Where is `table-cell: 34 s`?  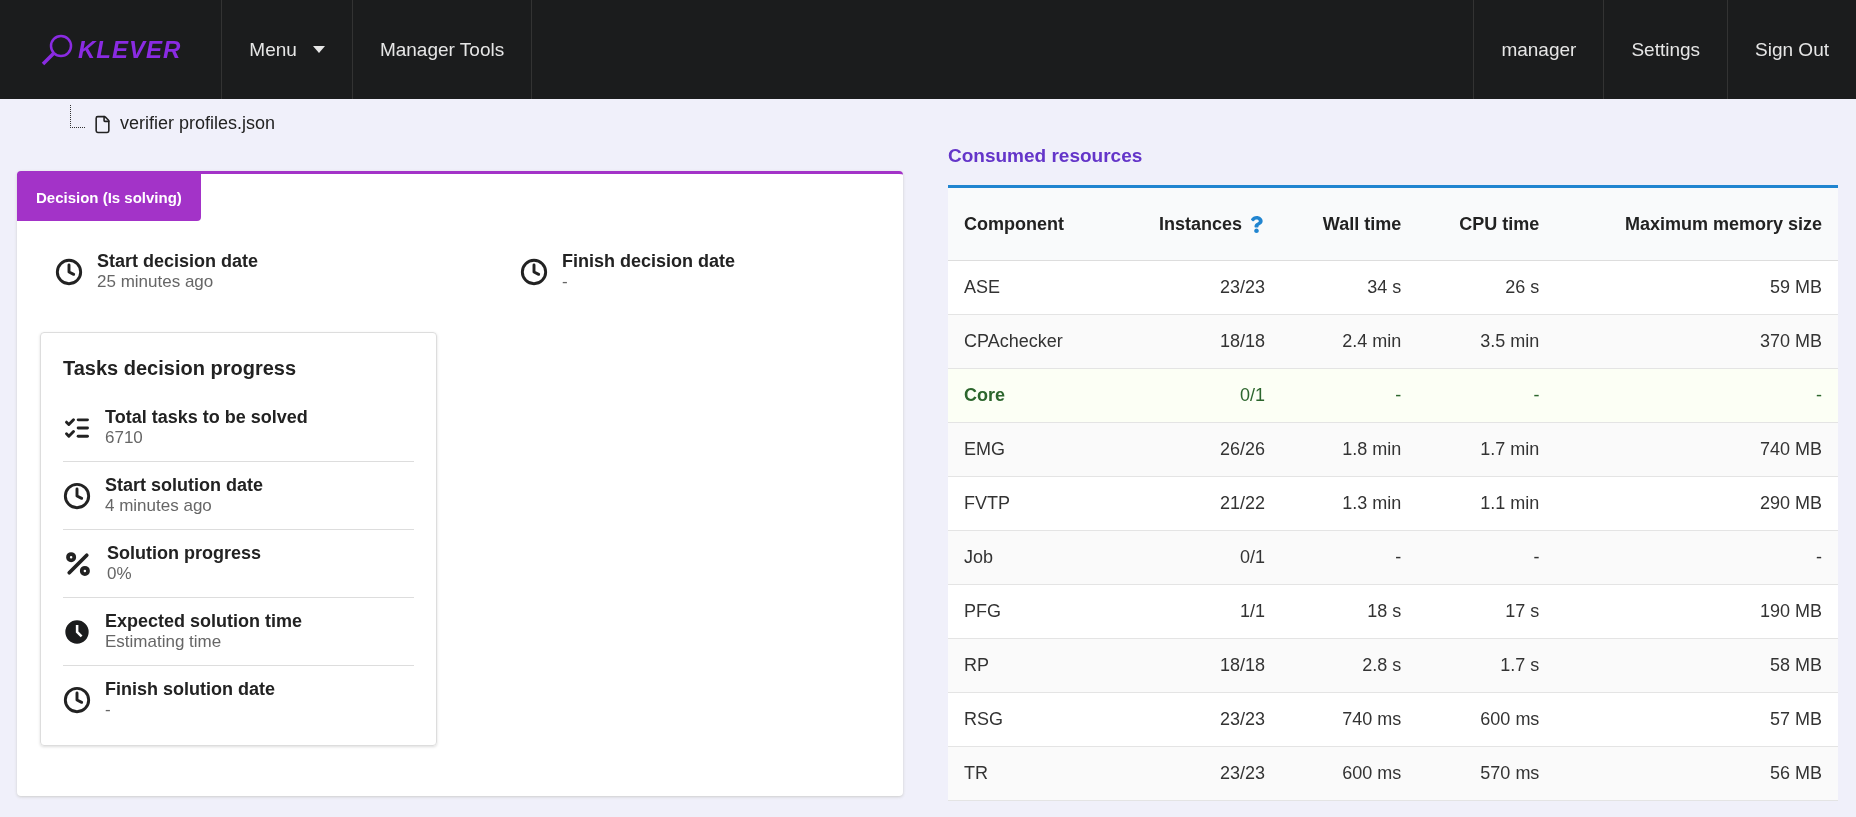
table-cell: 34 s is located at coordinates (1349, 287).